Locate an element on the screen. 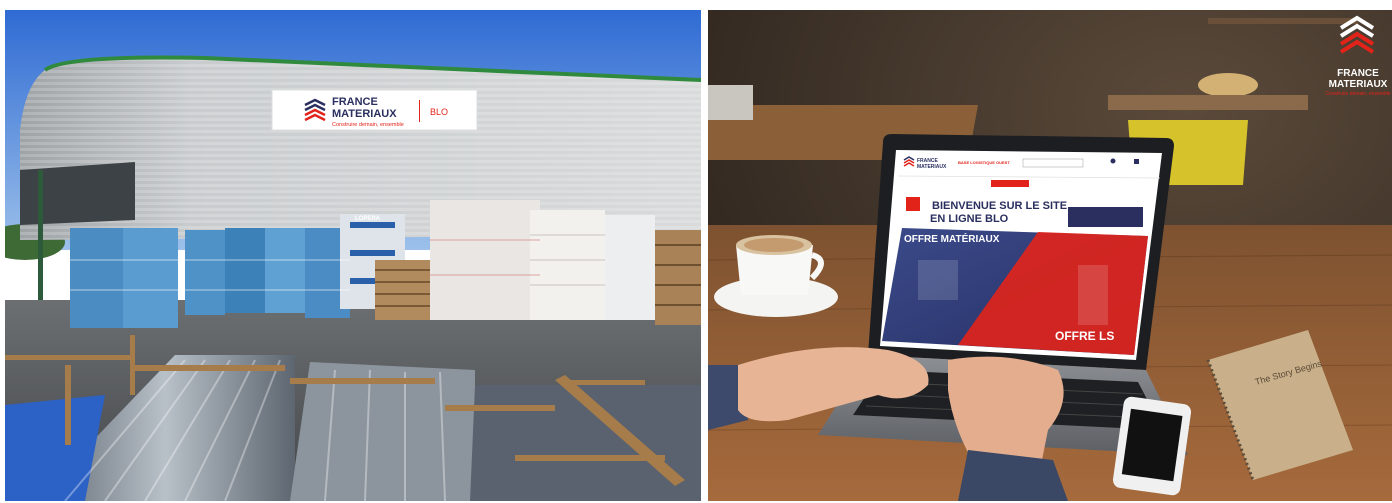 The image size is (1392, 503). hero-box is located at coordinates (1105, 217).